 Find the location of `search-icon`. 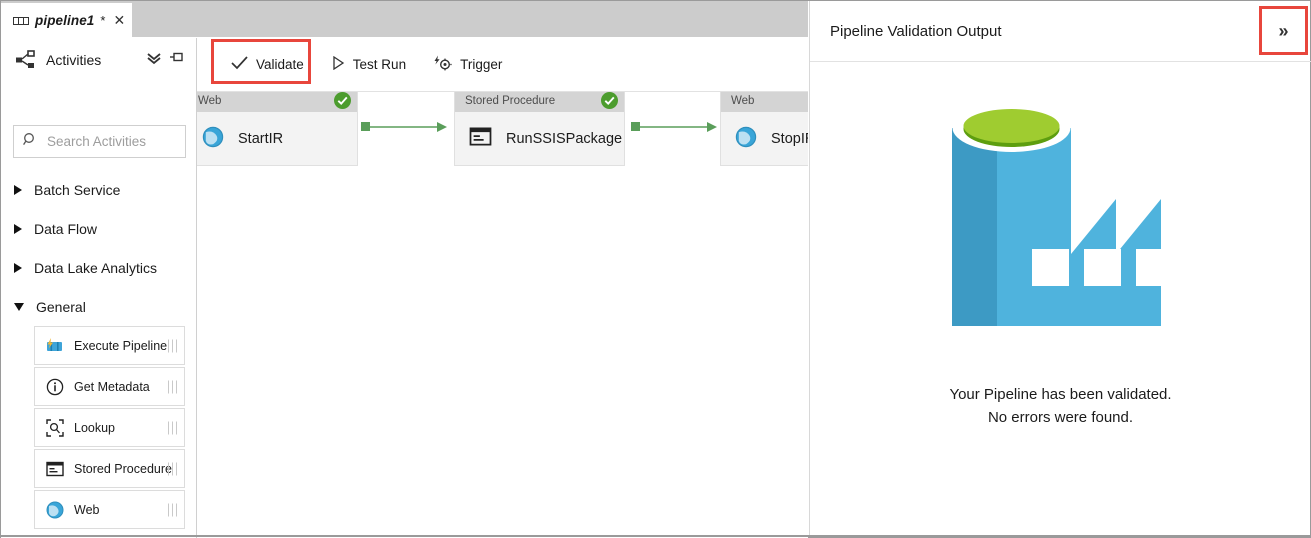

search-icon is located at coordinates (30, 142).